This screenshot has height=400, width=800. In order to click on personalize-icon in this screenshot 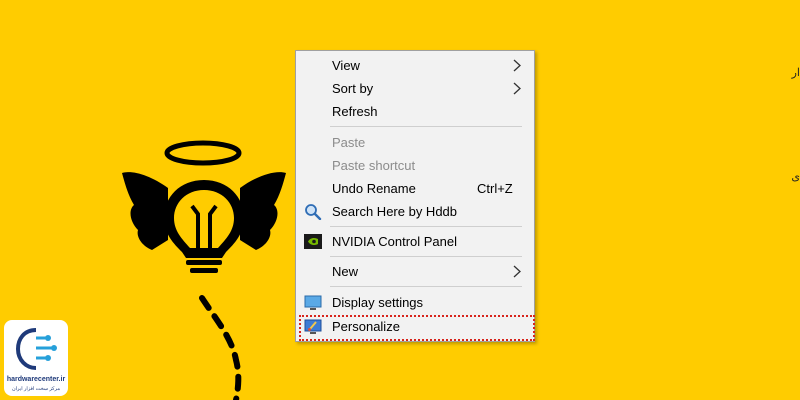, I will do `click(313, 326)`.